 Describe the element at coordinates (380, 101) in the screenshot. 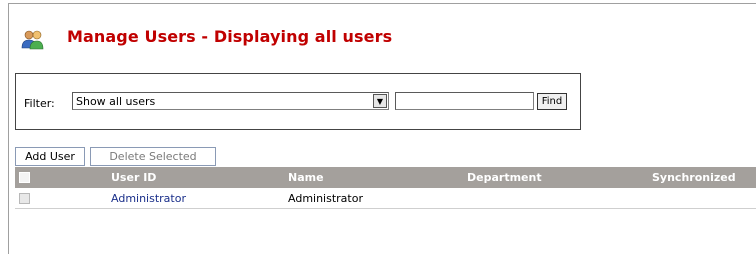

I see `chevron-down-icon: ▼` at that location.